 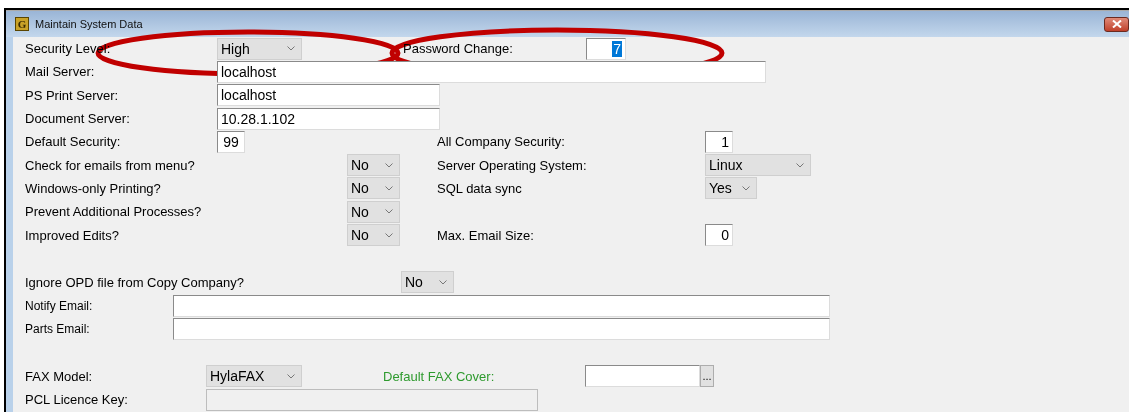 What do you see at coordinates (59, 305) in the screenshot?
I see `field-label: Notify Email:` at bounding box center [59, 305].